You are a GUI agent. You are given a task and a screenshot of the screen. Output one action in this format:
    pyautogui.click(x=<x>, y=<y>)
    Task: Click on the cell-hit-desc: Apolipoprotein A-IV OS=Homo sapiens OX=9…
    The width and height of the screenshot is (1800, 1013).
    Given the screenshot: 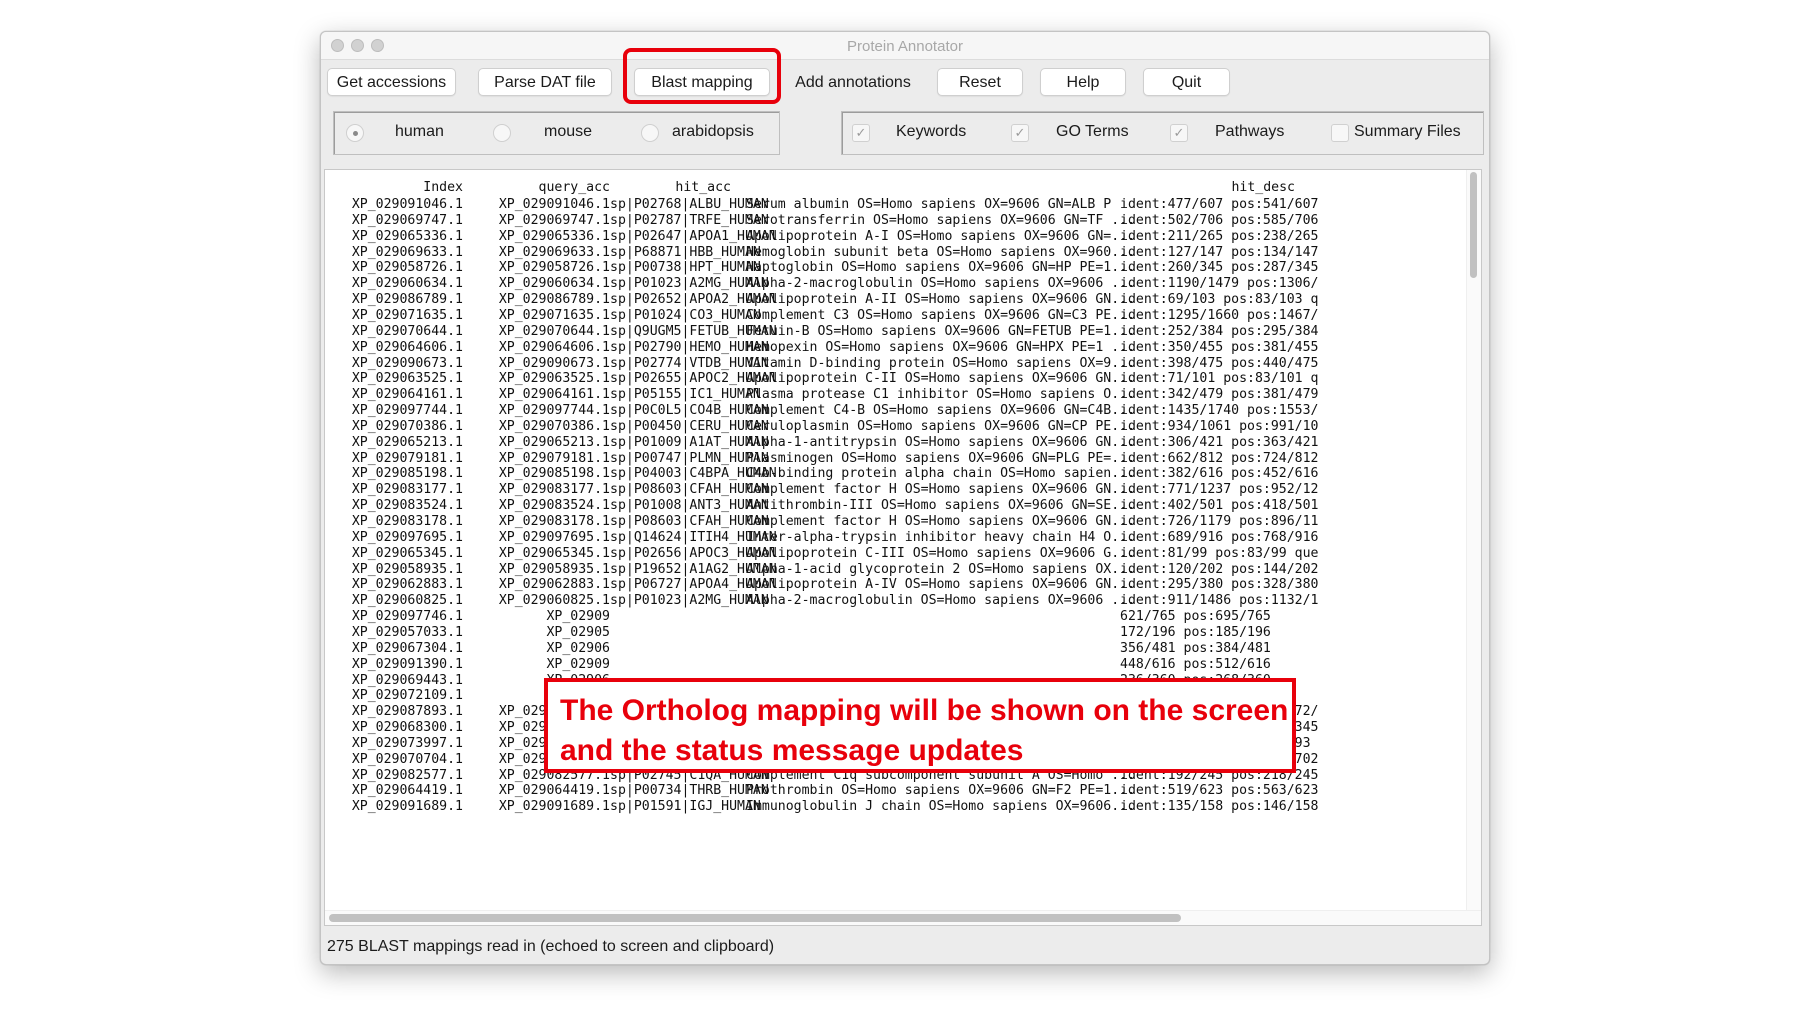 What is the action you would take?
    pyautogui.click(x=941, y=585)
    